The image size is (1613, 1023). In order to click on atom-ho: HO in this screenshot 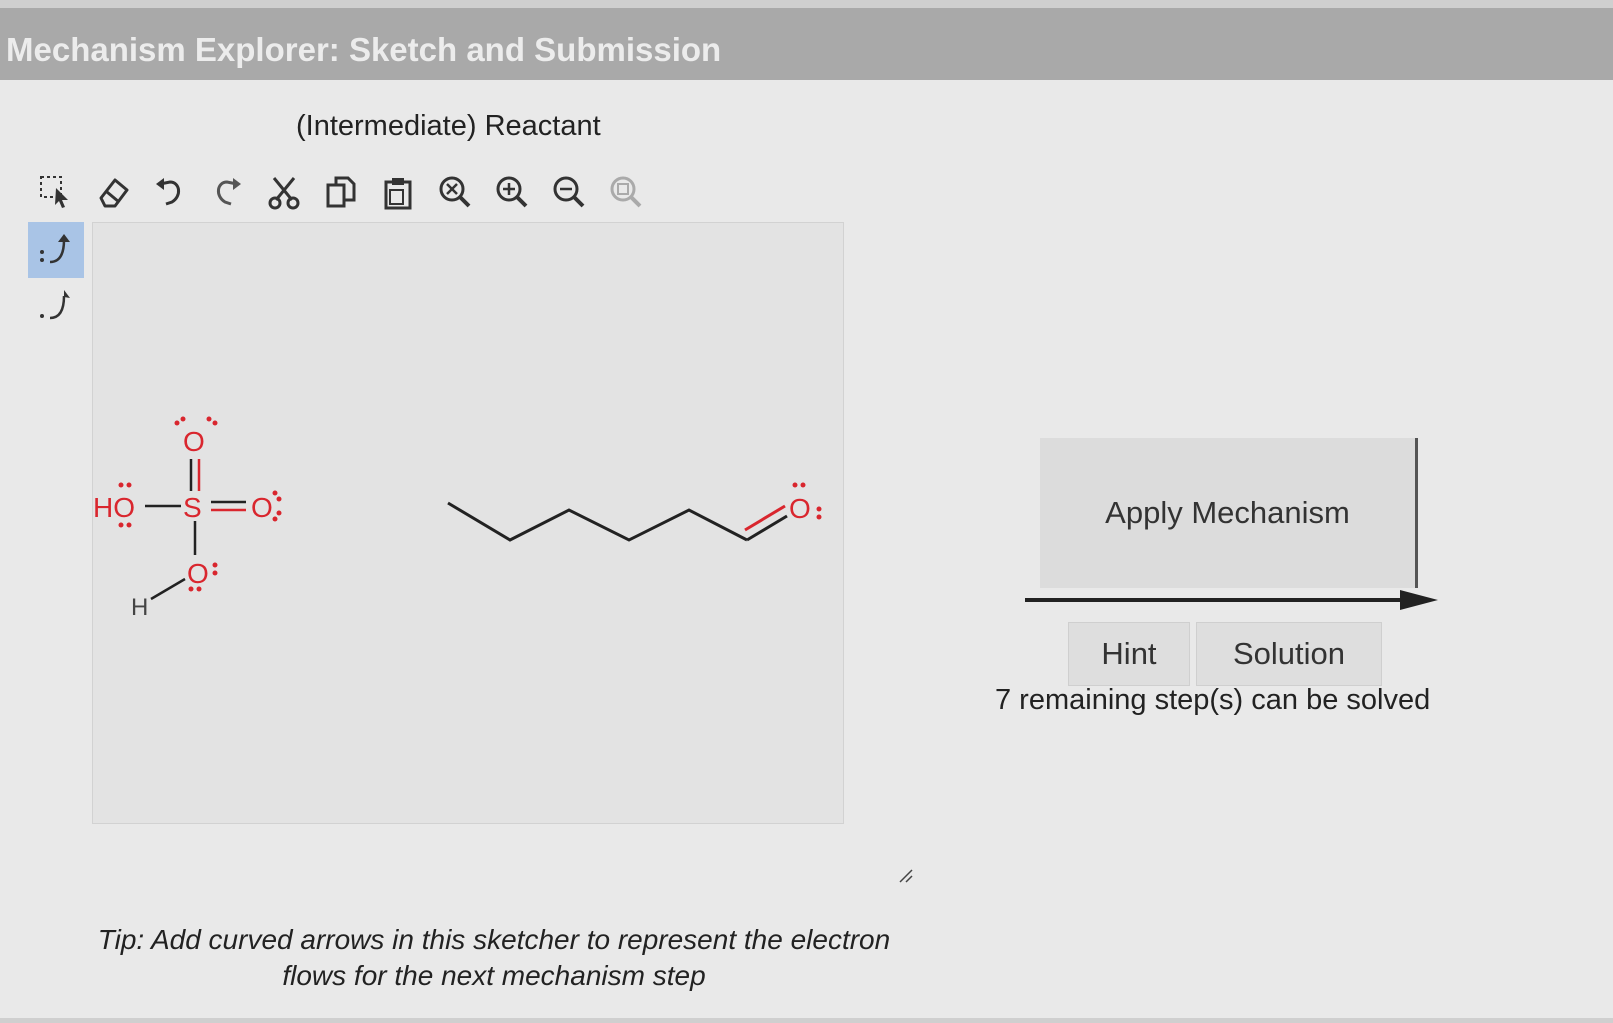, I will do `click(114, 507)`.